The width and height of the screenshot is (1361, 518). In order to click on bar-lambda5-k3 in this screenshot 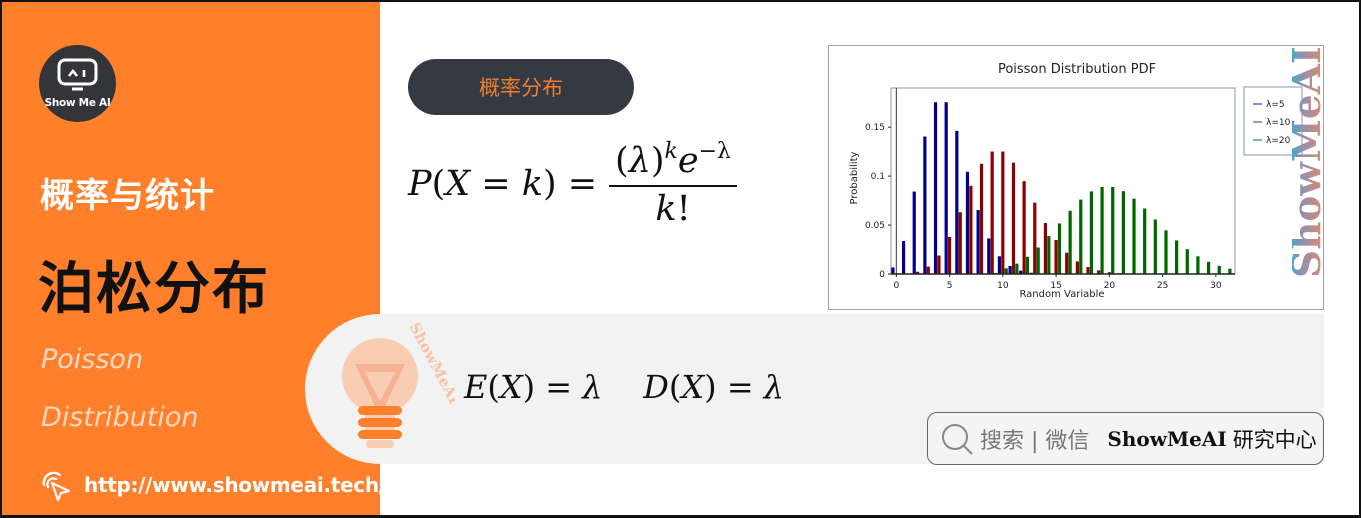, I will do `click(925, 205)`.